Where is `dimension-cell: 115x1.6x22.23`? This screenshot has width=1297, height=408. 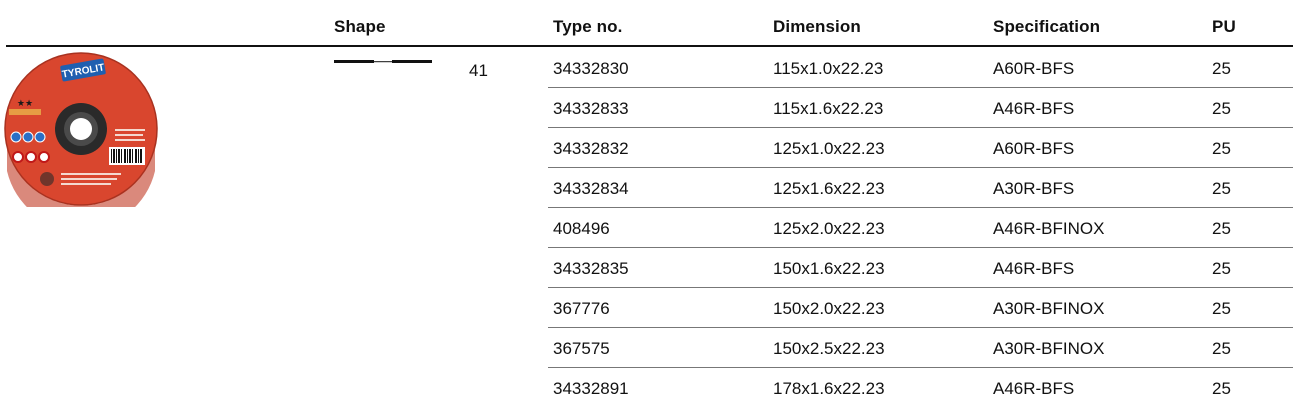 dimension-cell: 115x1.6x22.23 is located at coordinates (828, 108).